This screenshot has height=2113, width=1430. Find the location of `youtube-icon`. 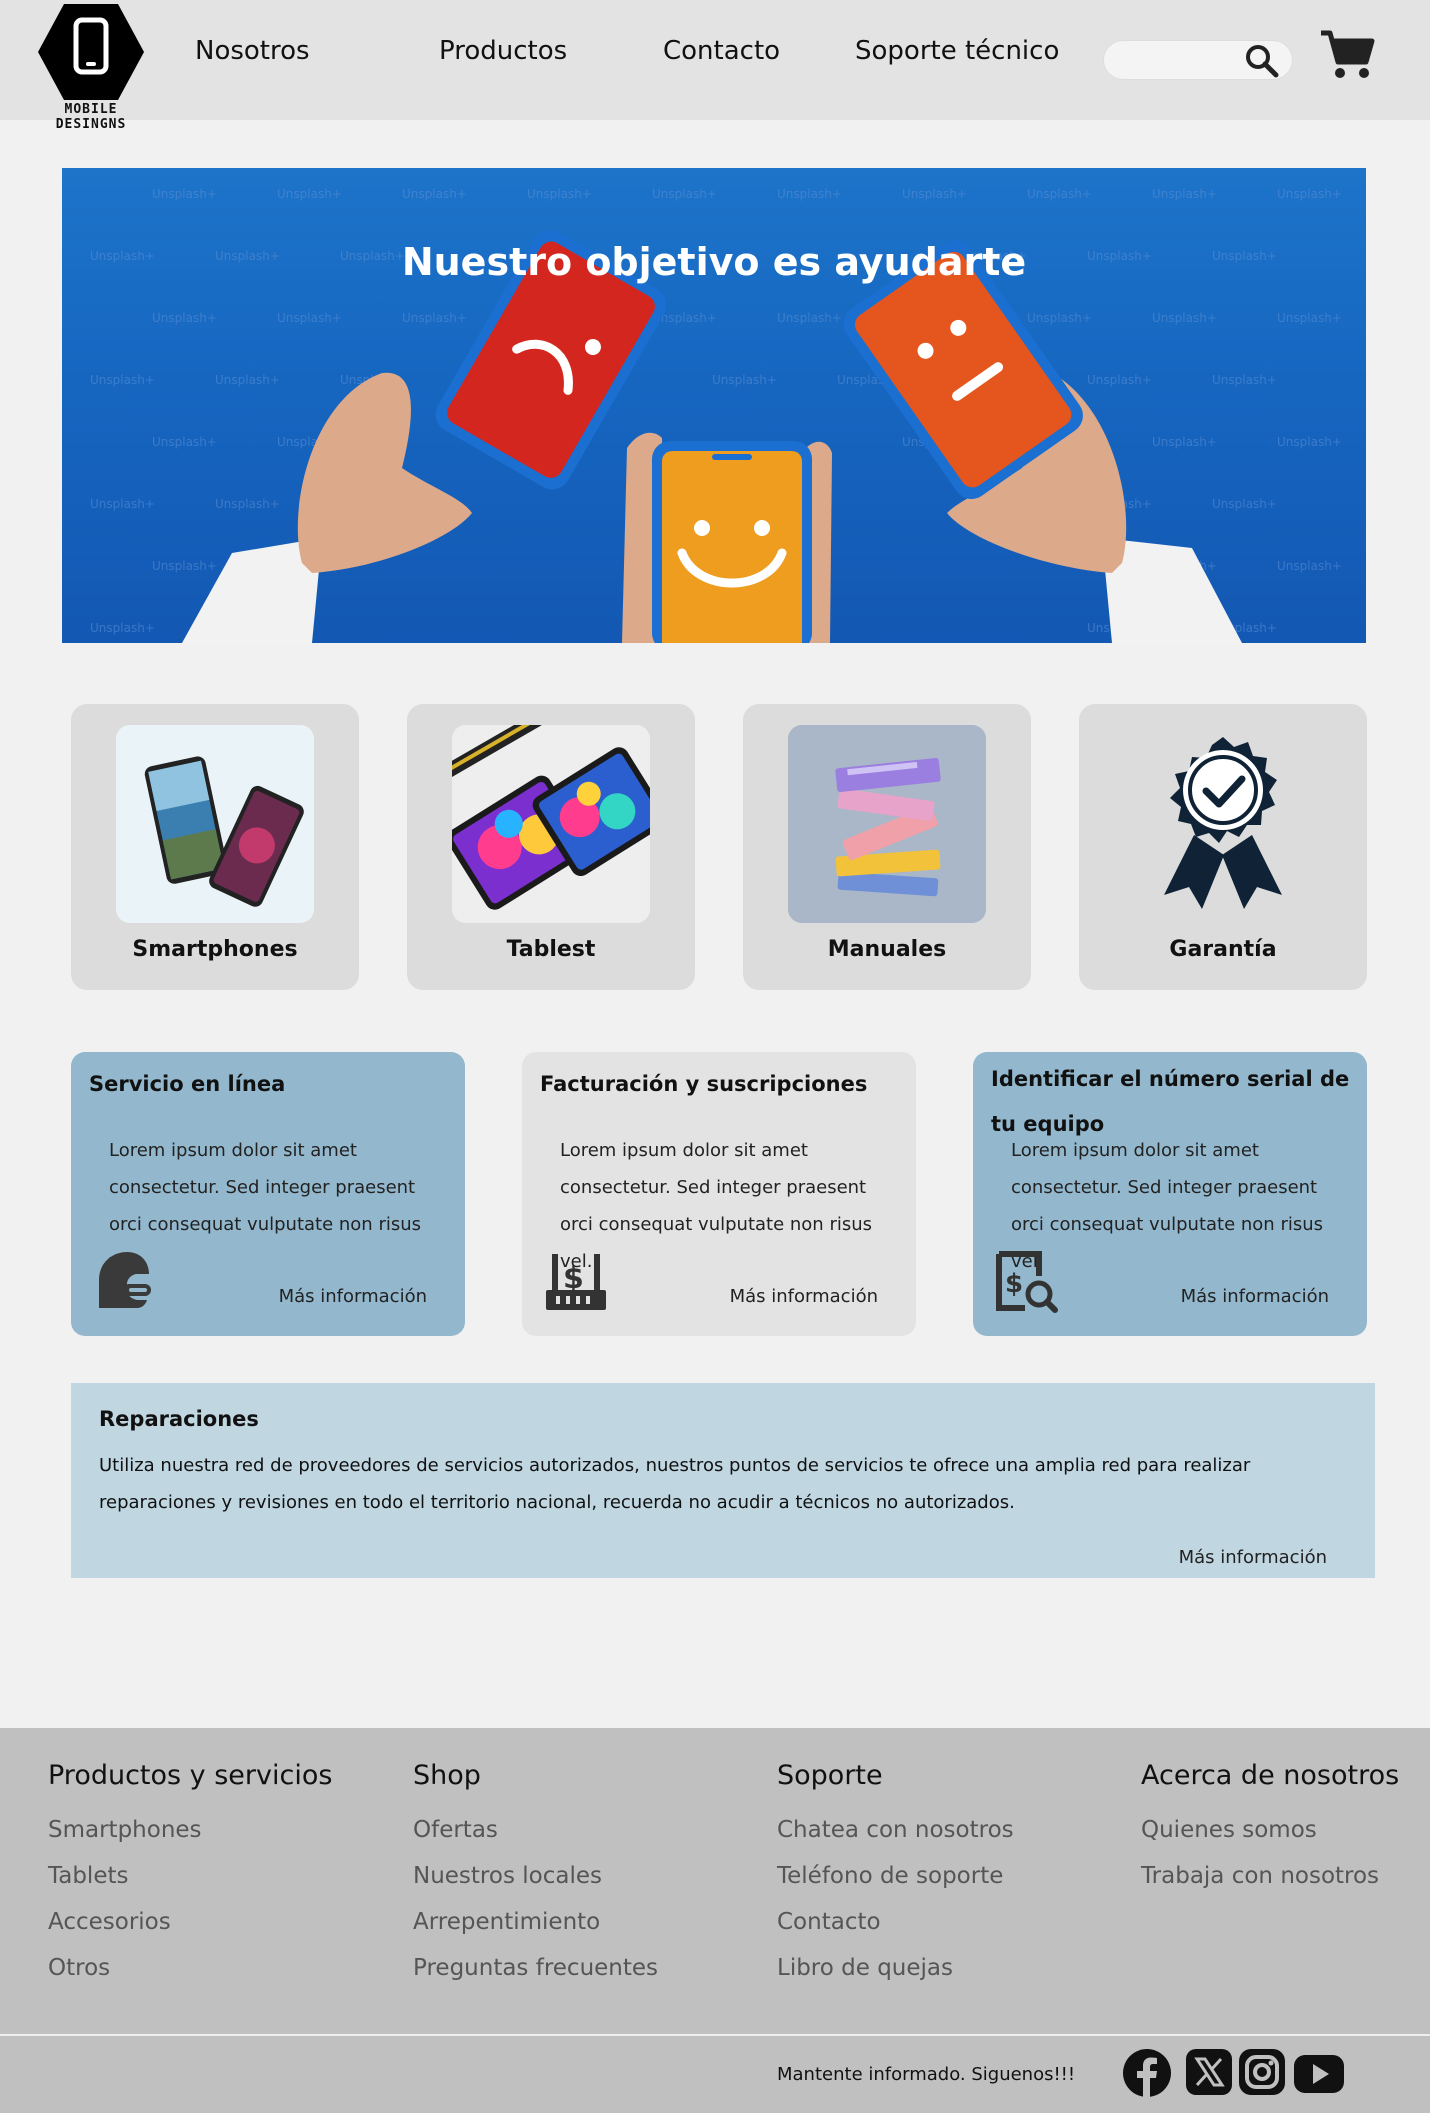

youtube-icon is located at coordinates (1319, 2076).